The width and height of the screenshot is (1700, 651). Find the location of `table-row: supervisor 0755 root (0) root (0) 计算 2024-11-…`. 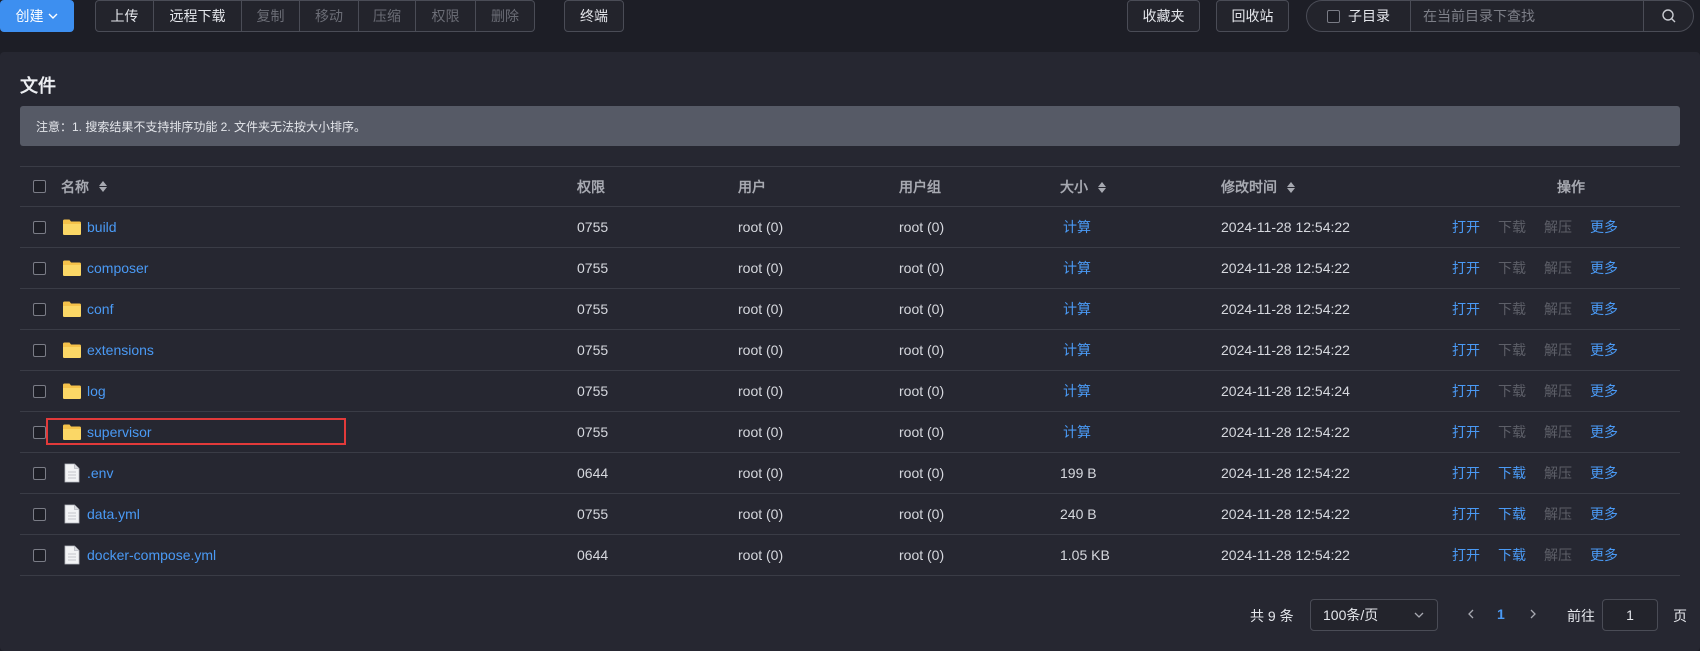

table-row: supervisor 0755 root (0) root (0) 计算 2024-11-… is located at coordinates (850, 432).